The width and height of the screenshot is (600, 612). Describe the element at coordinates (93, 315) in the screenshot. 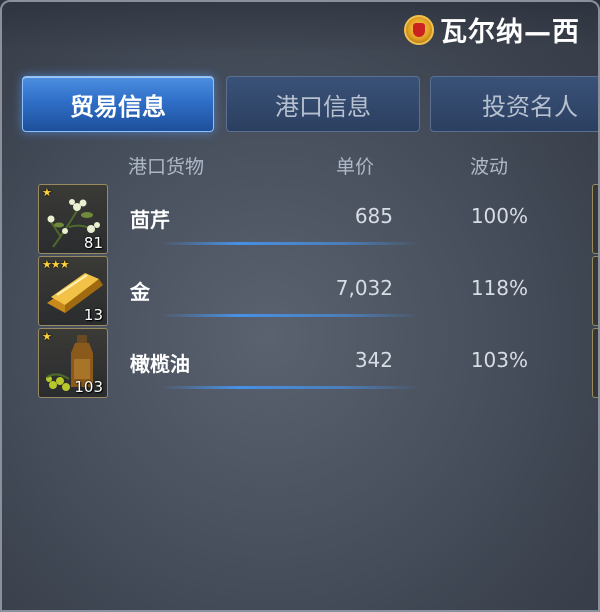

I see `item-quantity: 13` at that location.